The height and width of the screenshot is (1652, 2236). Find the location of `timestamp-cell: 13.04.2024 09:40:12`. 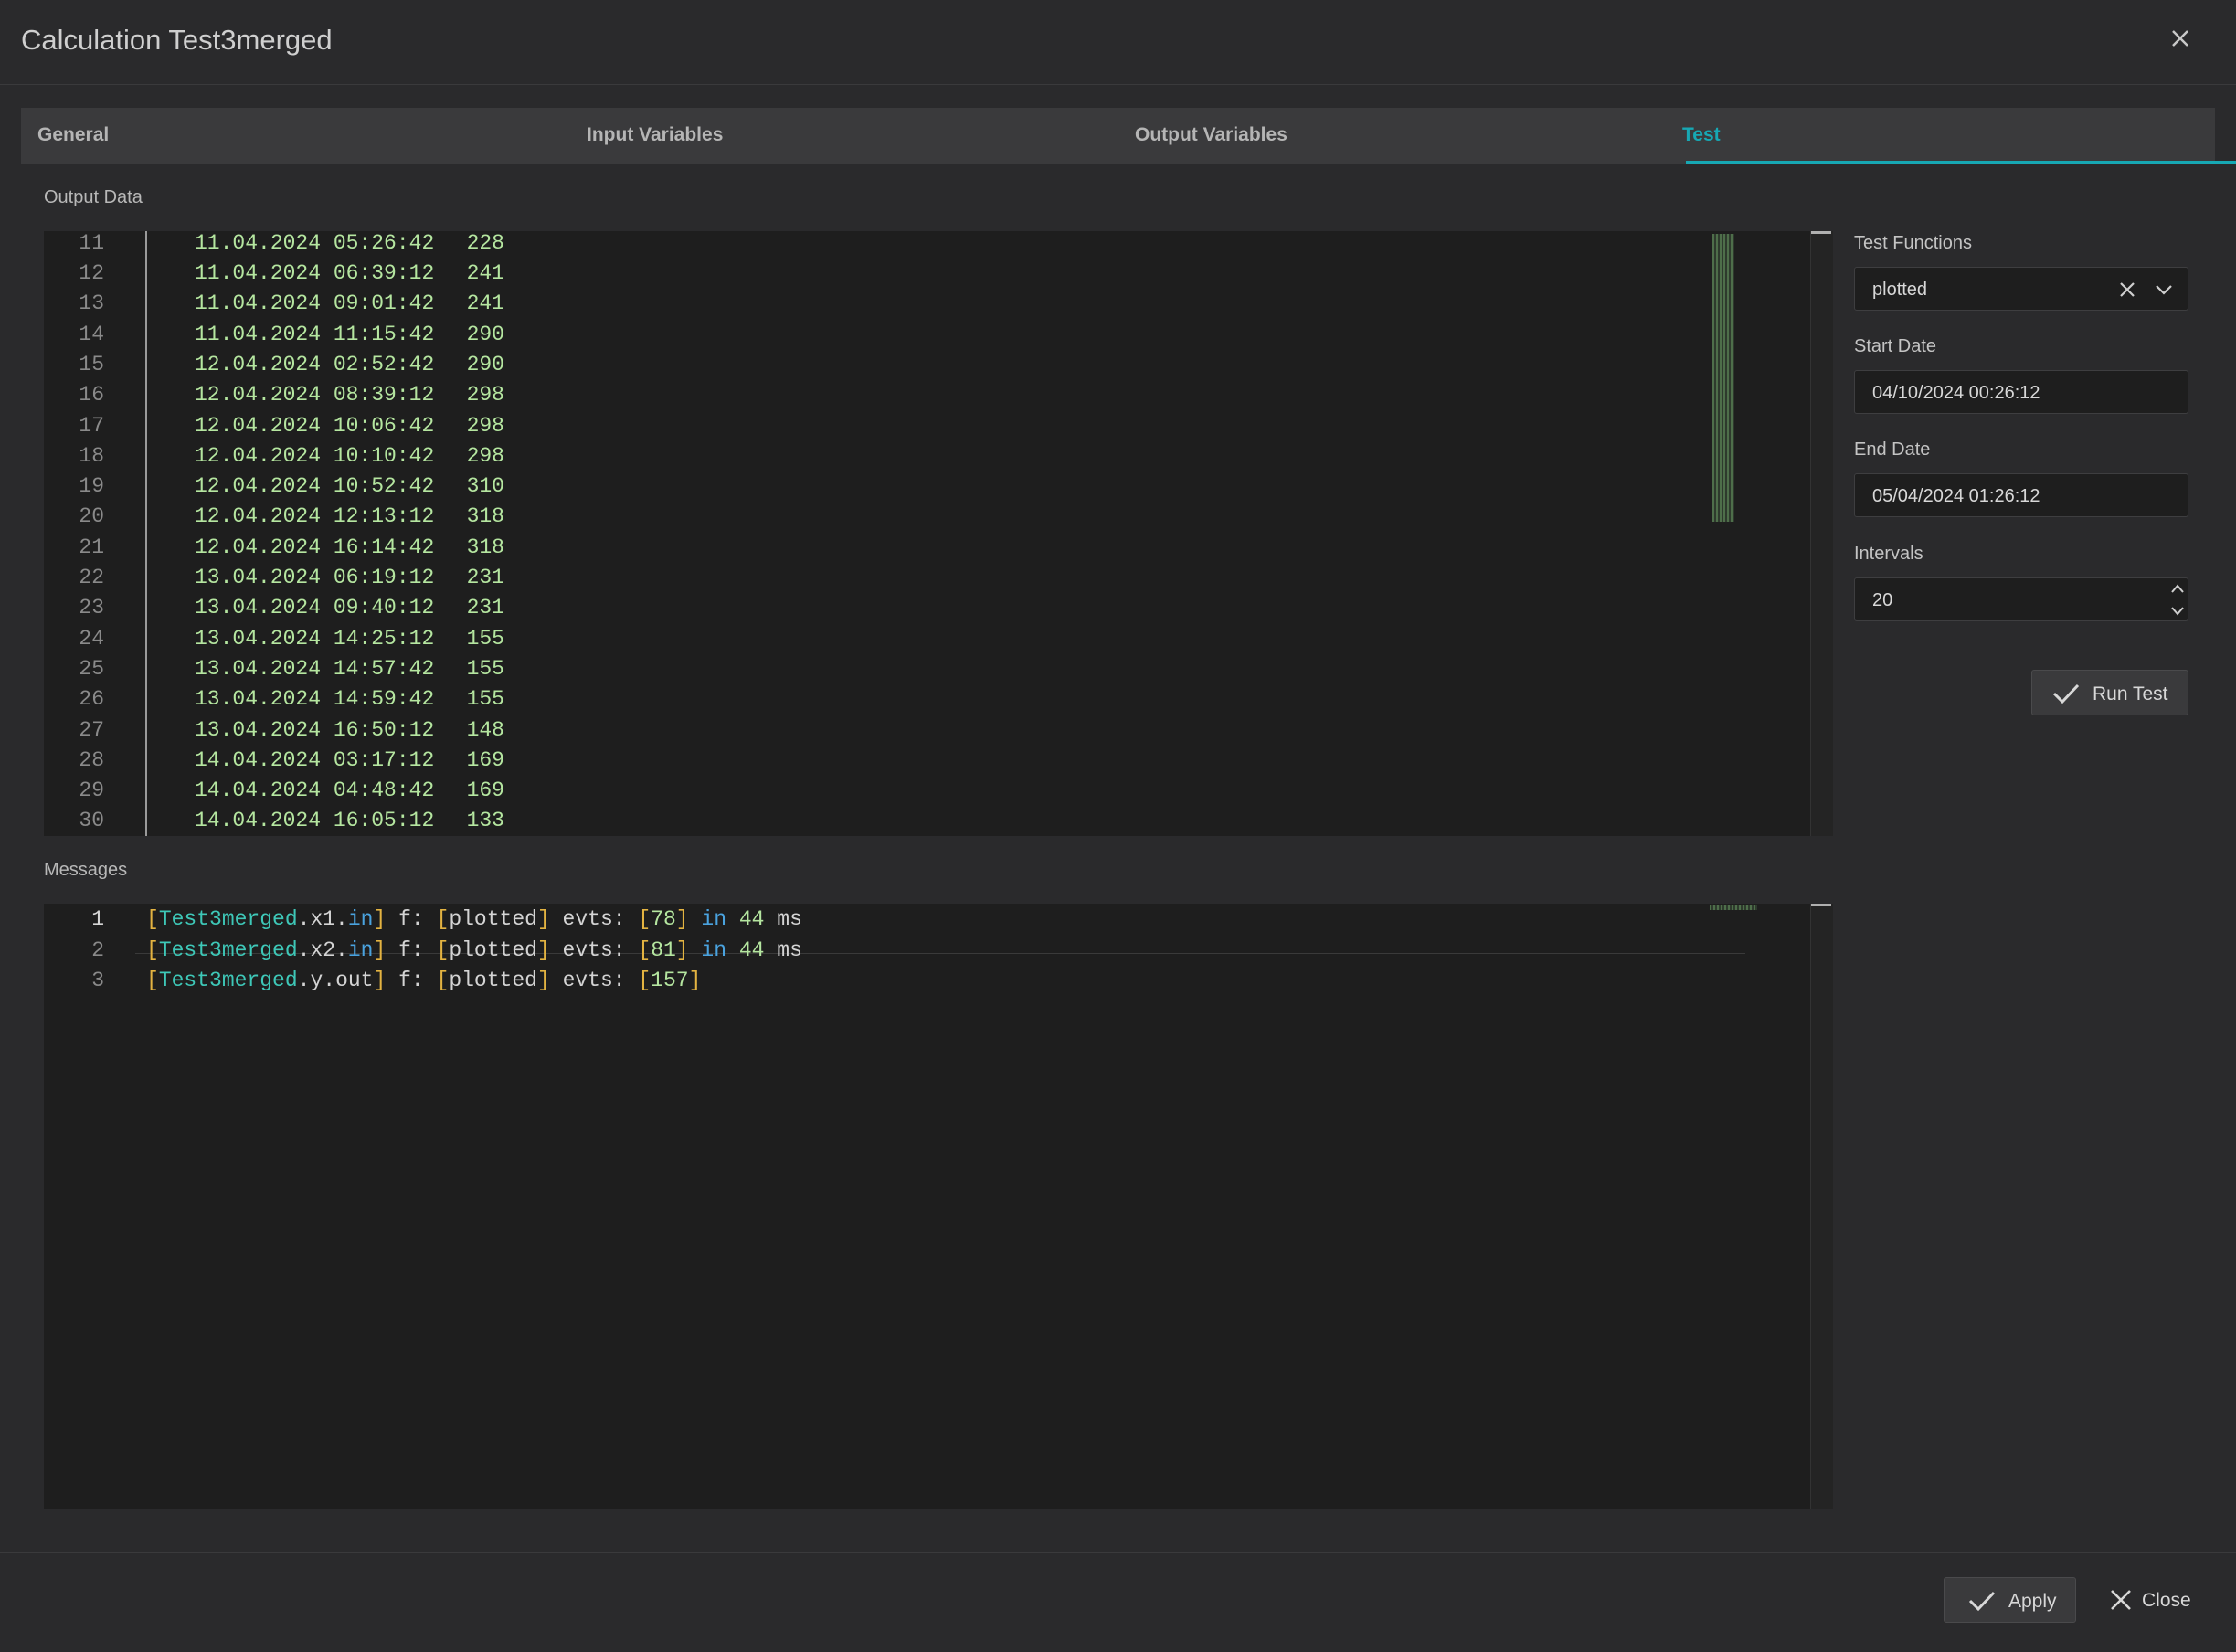

timestamp-cell: 13.04.2024 09:40:12 is located at coordinates (315, 608).